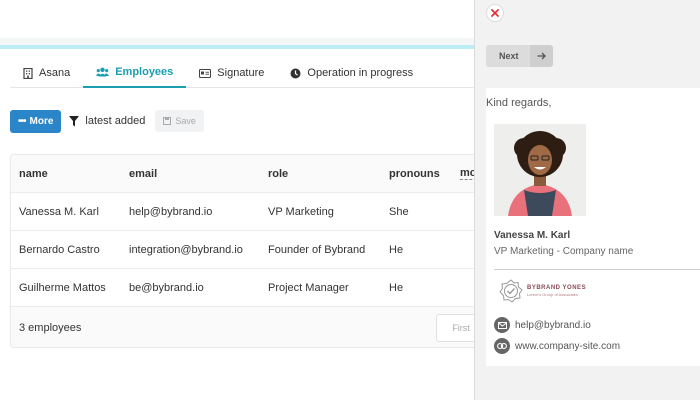 This screenshot has height=400, width=700. What do you see at coordinates (301, 211) in the screenshot?
I see `cell-role: VP Marketing` at bounding box center [301, 211].